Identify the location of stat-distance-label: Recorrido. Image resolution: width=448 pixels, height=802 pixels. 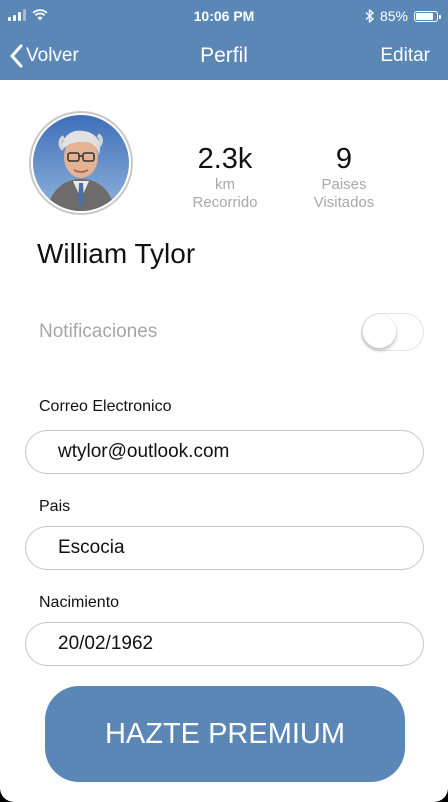
(225, 202).